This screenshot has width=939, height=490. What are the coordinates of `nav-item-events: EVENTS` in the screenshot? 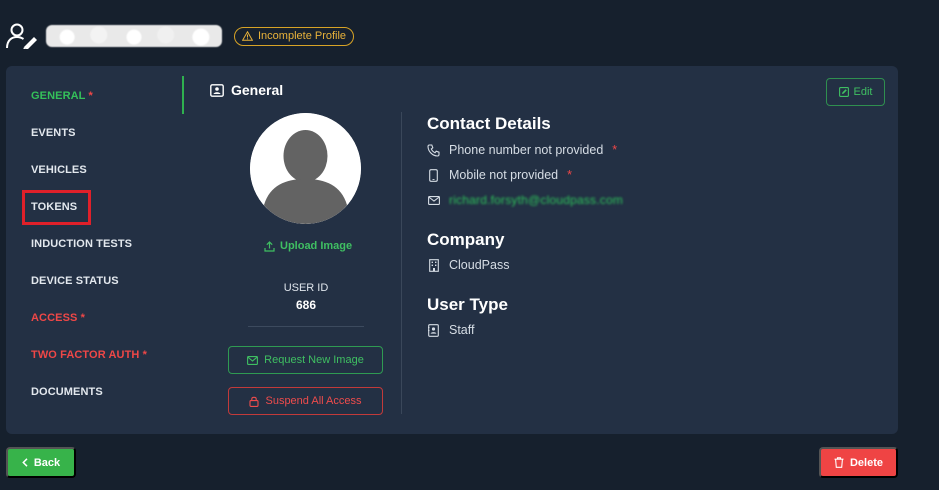 It's located at (53, 133).